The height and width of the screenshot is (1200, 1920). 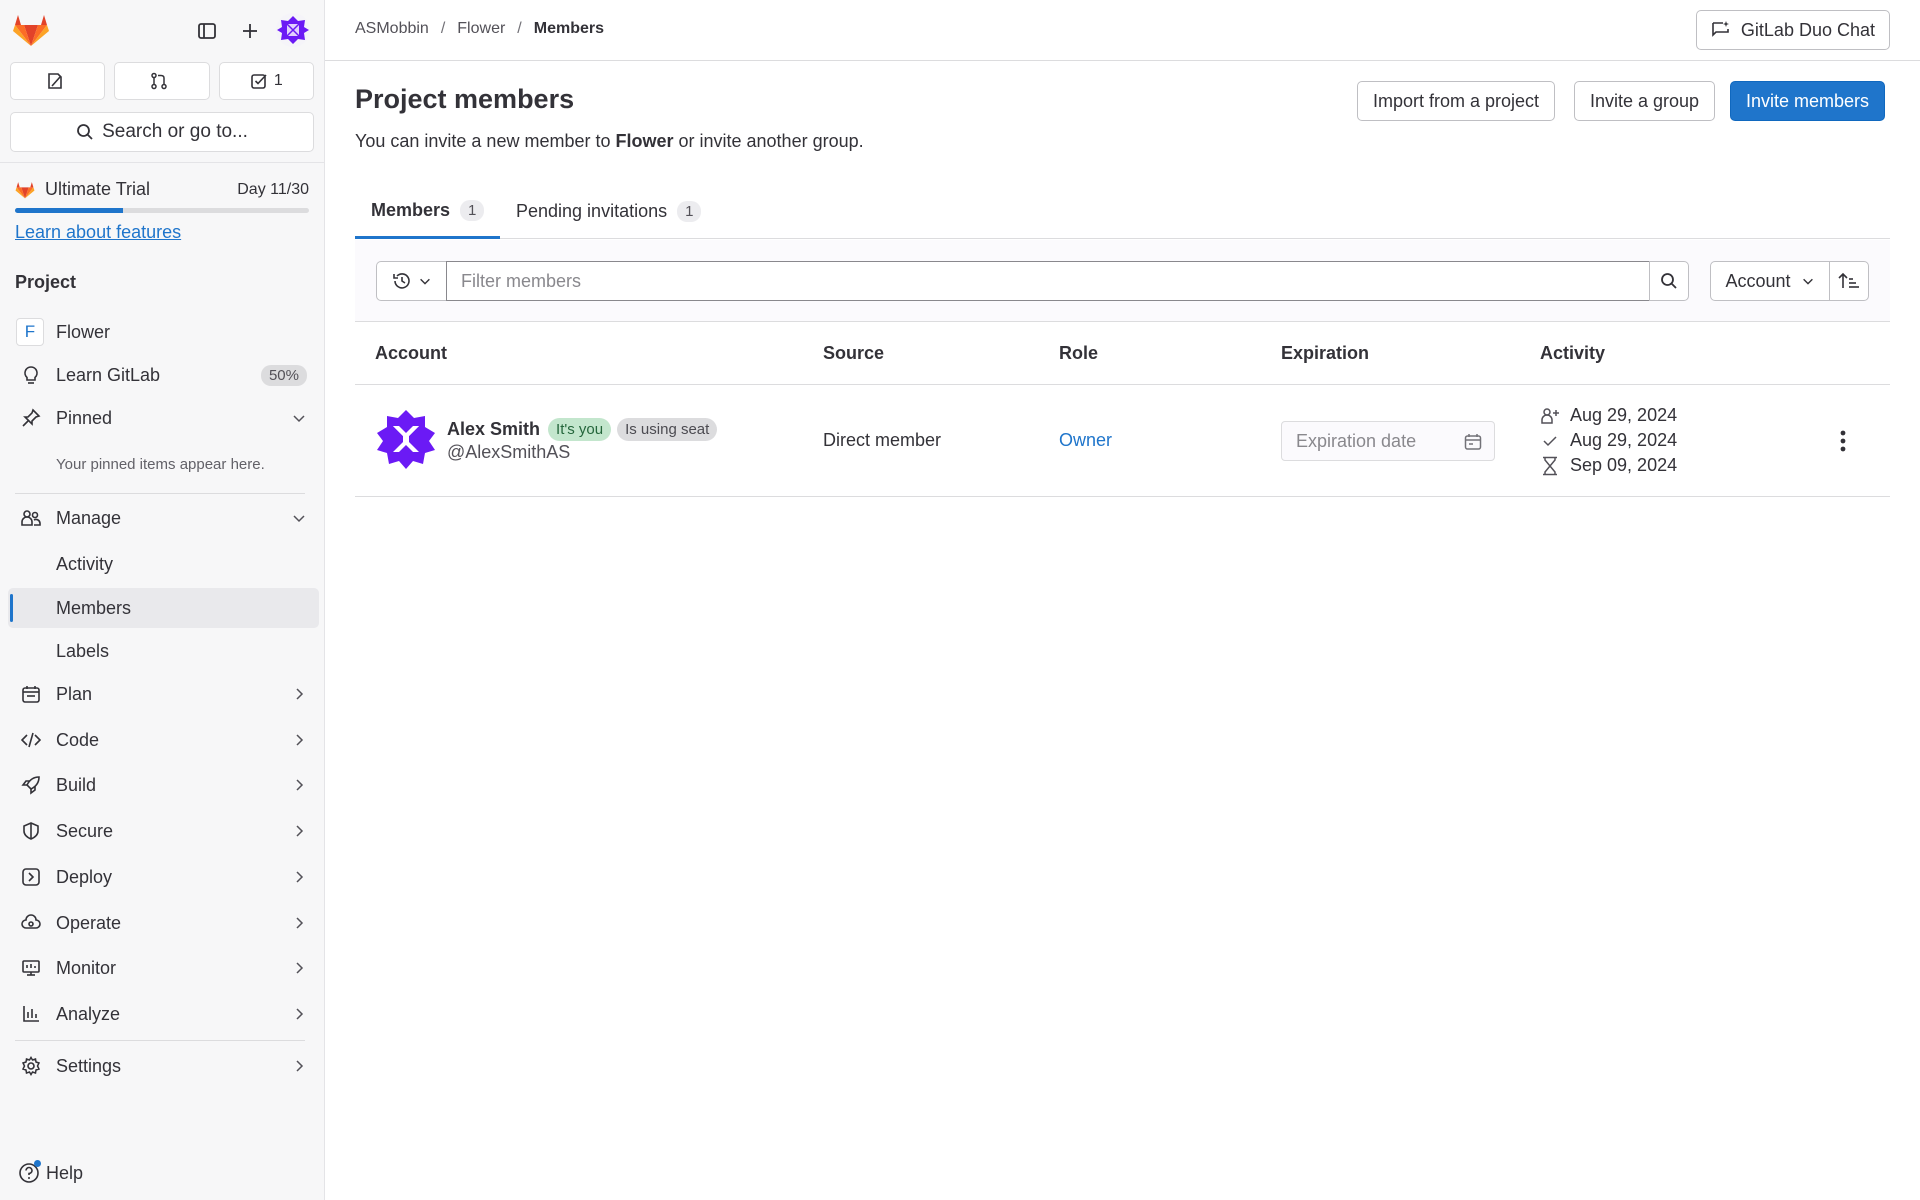 What do you see at coordinates (1624, 465) in the screenshot?
I see `last-activity-date: Sep 09, 2024` at bounding box center [1624, 465].